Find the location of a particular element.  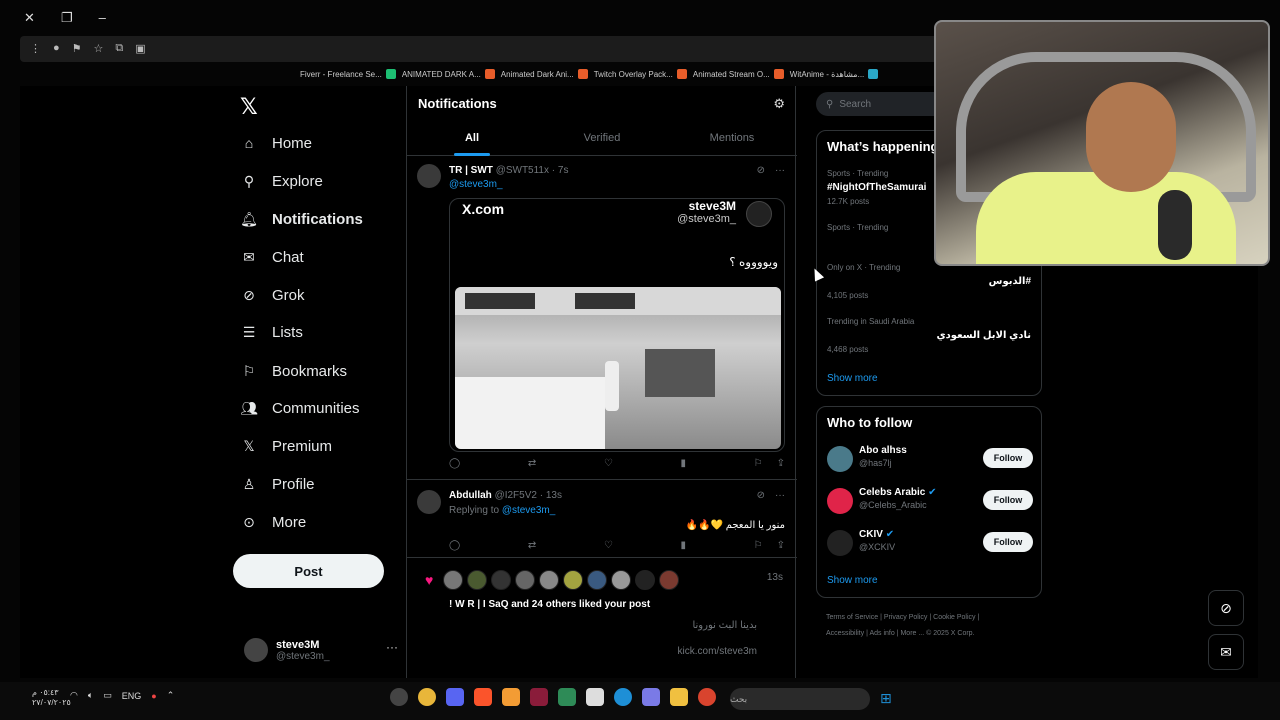

sidebar-item-premium: 𝕏 Premium is located at coordinates (286, 446).